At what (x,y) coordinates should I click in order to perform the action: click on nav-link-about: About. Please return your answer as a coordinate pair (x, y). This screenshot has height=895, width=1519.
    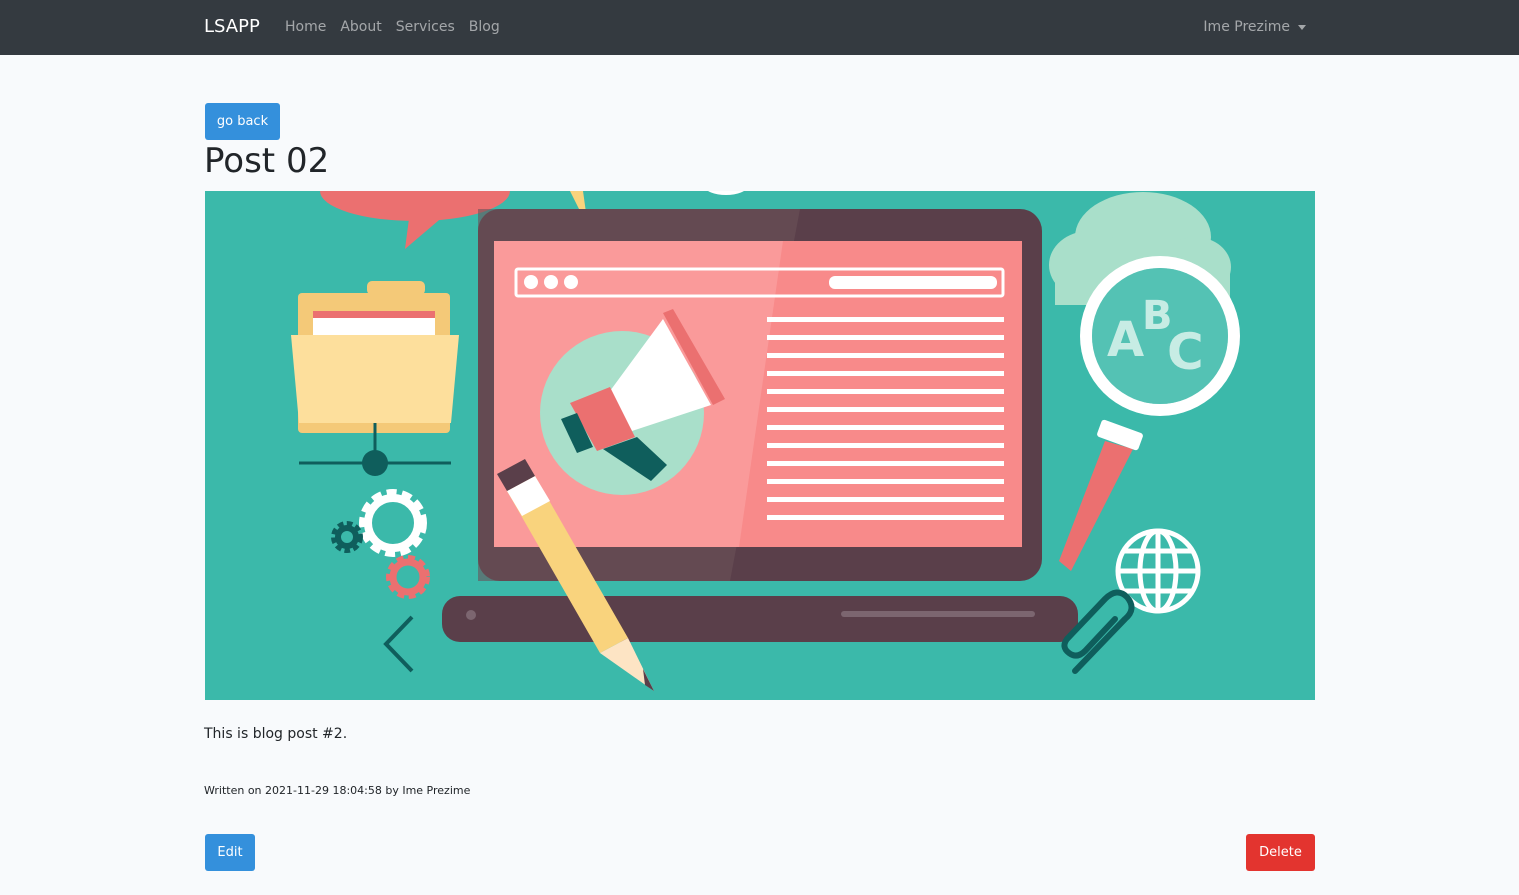
    Looking at the image, I should click on (360, 27).